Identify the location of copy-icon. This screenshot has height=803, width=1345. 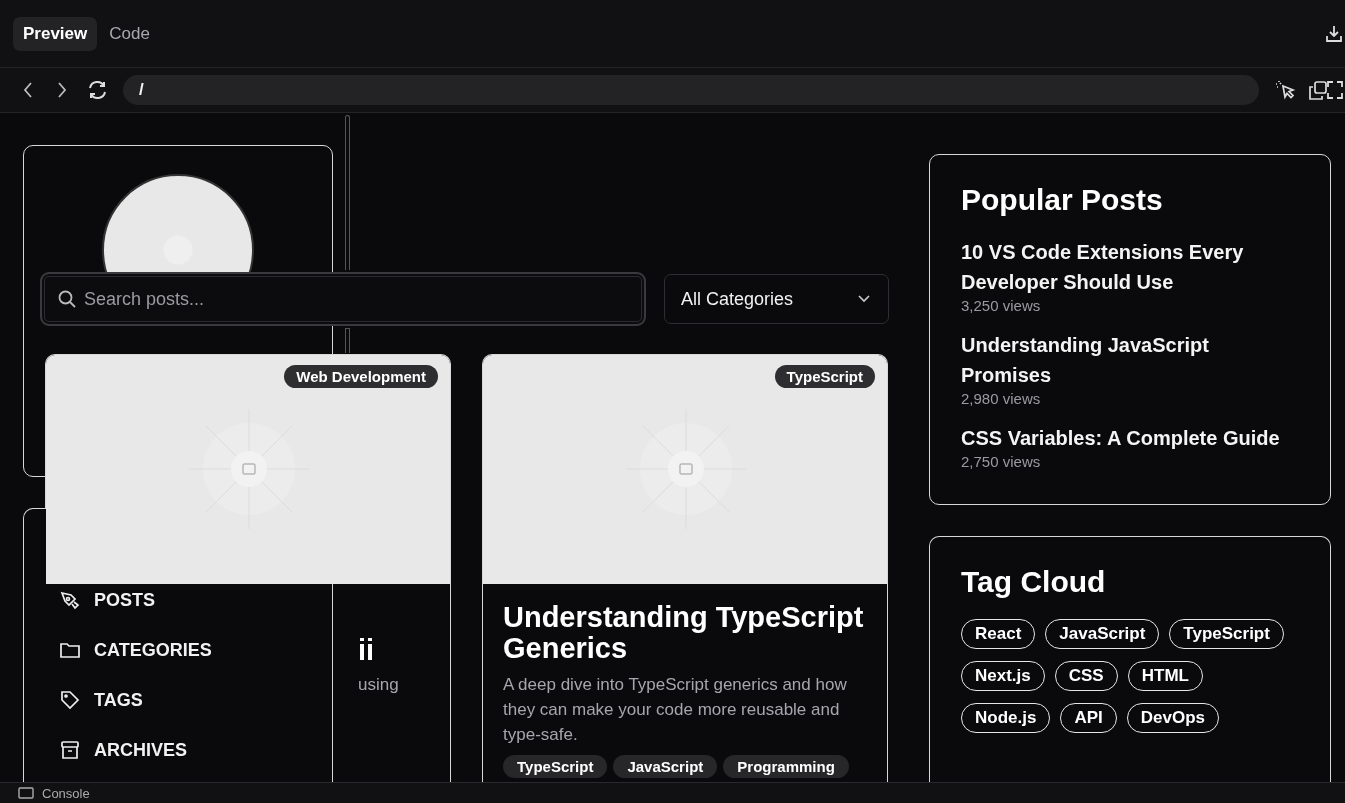
(1317, 90).